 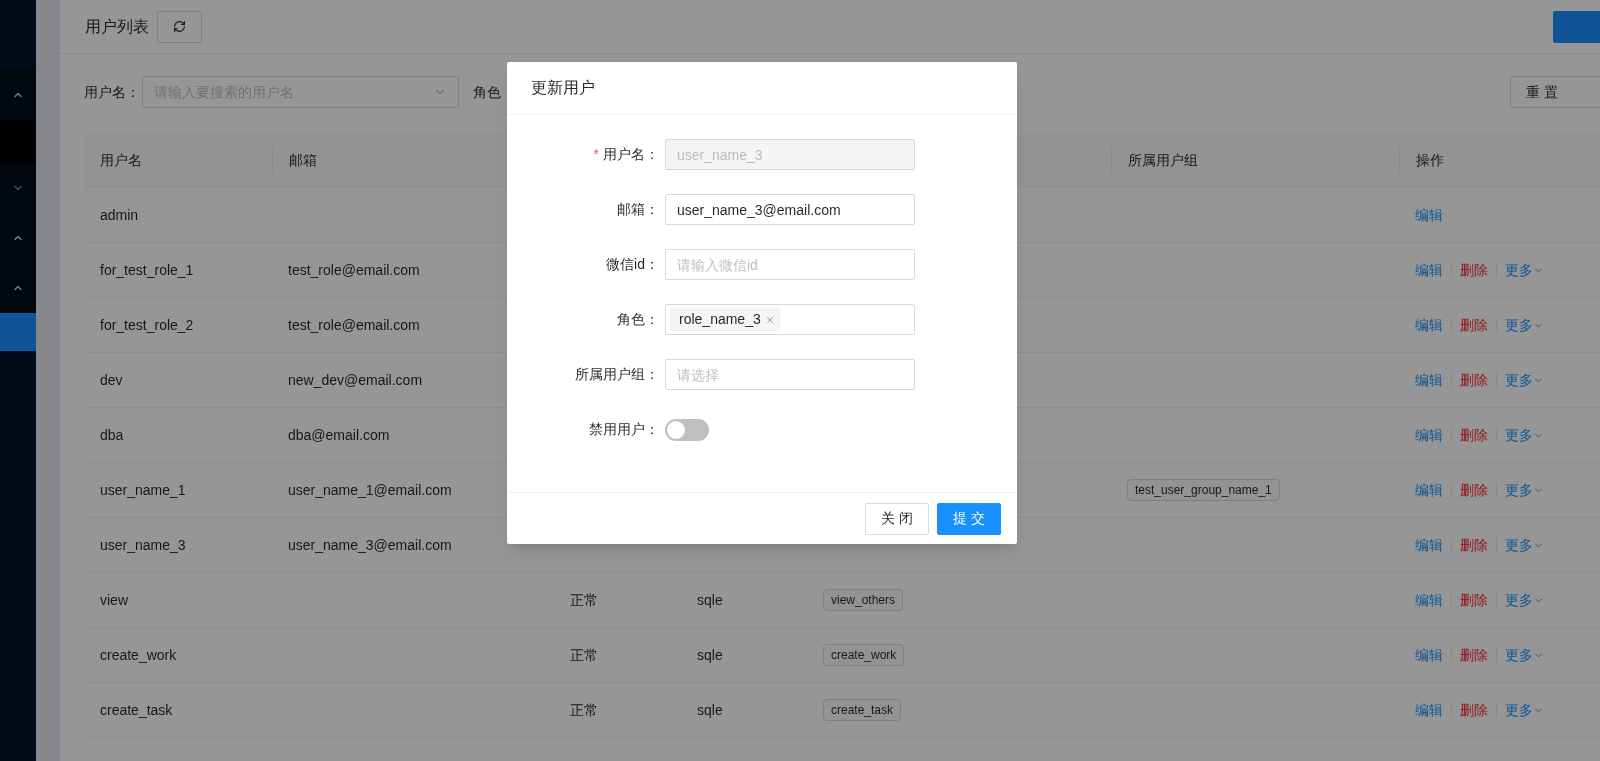 I want to click on table-cell-text: user_name_3@email.com, so click(x=370, y=545).